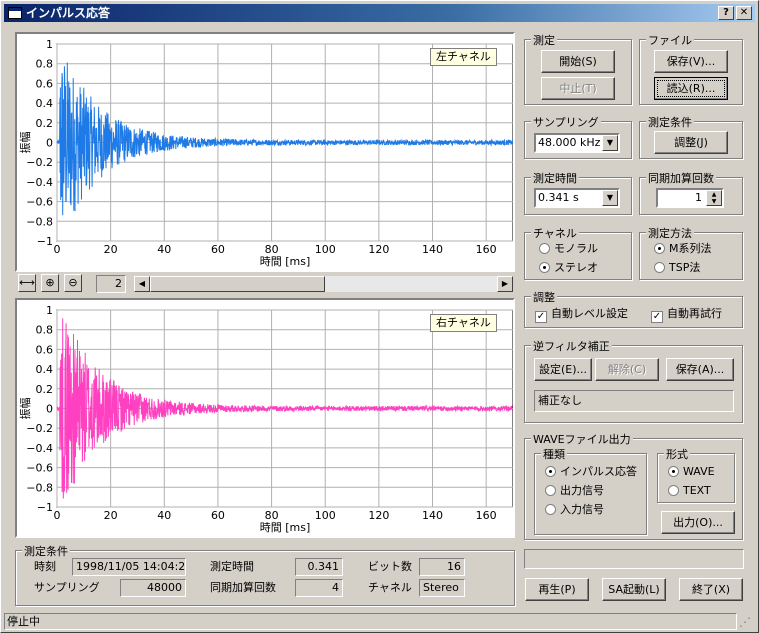 This screenshot has height=633, width=759. Describe the element at coordinates (714, 198) in the screenshot. I see `spinner-arrows-icon: ▲ ▼` at that location.